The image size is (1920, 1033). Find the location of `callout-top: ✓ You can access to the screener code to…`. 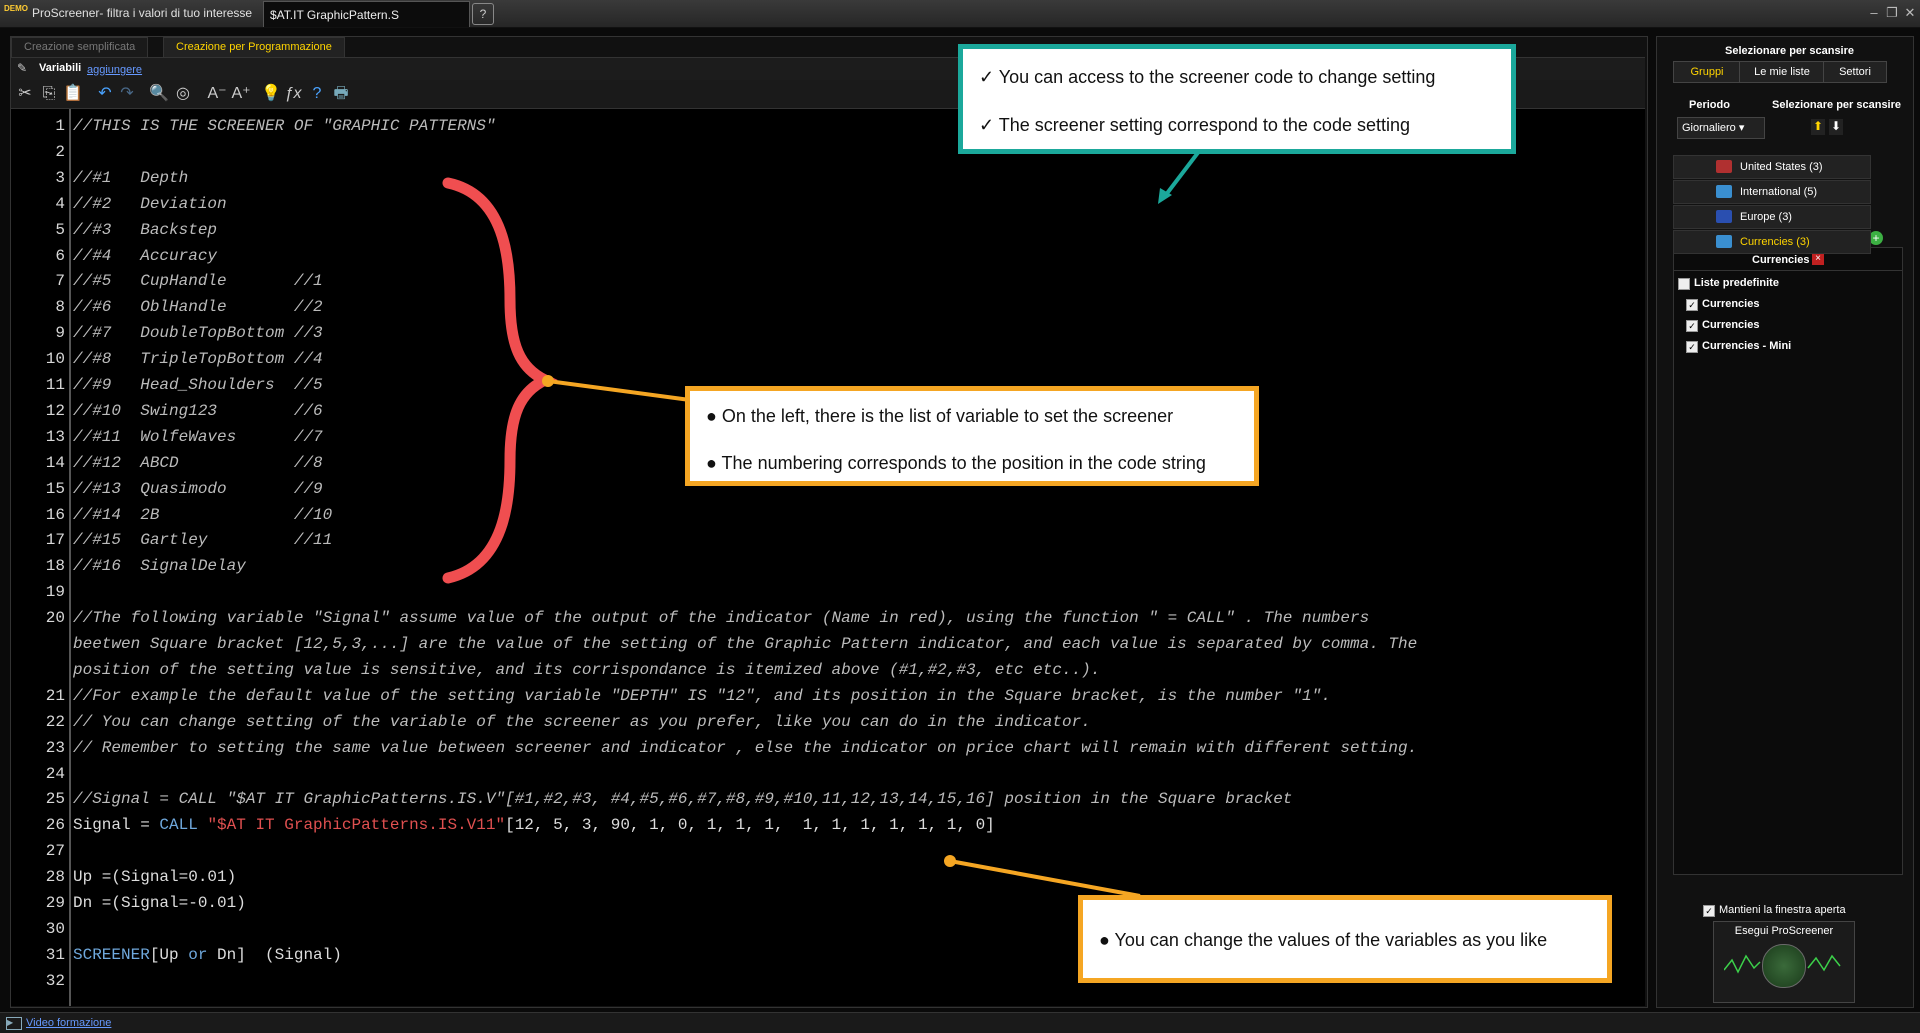

callout-top: ✓ You can access to the screener code to… is located at coordinates (1237, 99).